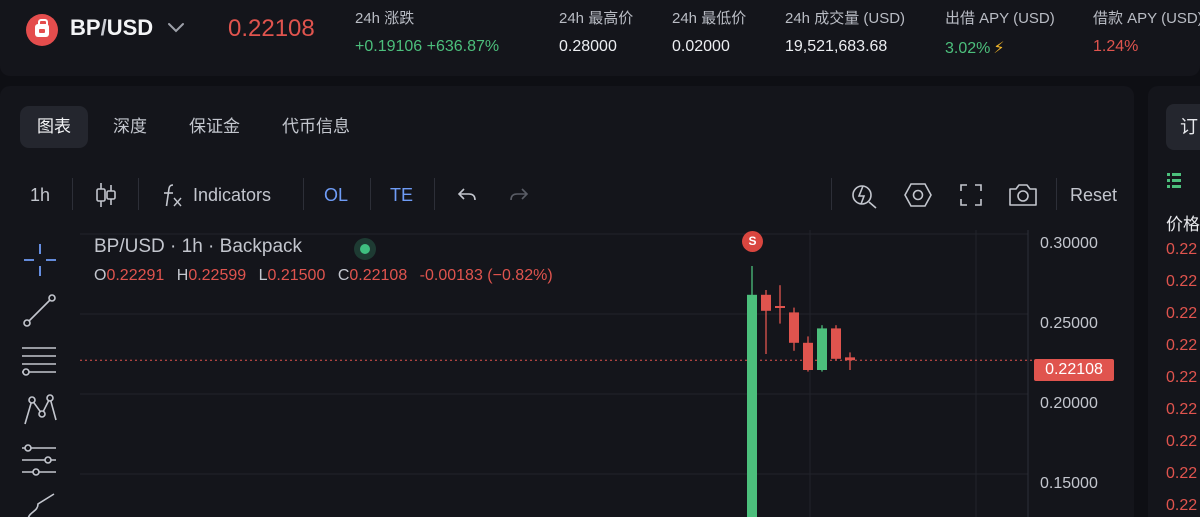 This screenshot has width=1200, height=517. Describe the element at coordinates (40, 260) in the screenshot. I see `crosshair-icon` at that location.